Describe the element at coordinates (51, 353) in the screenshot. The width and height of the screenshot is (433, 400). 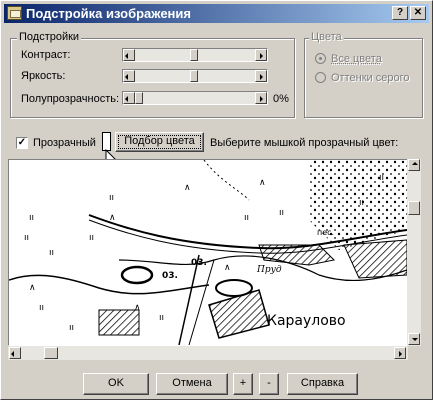
I see `horizontal-scroll-thumb` at that location.